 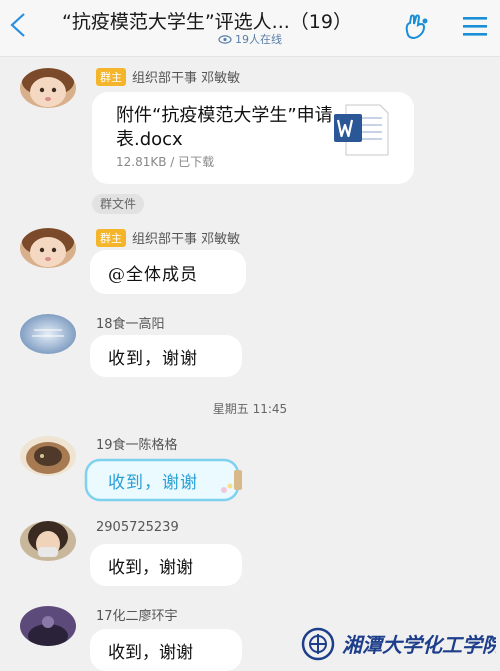 I want to click on sender-name: 18食一高阳, so click(x=130, y=324).